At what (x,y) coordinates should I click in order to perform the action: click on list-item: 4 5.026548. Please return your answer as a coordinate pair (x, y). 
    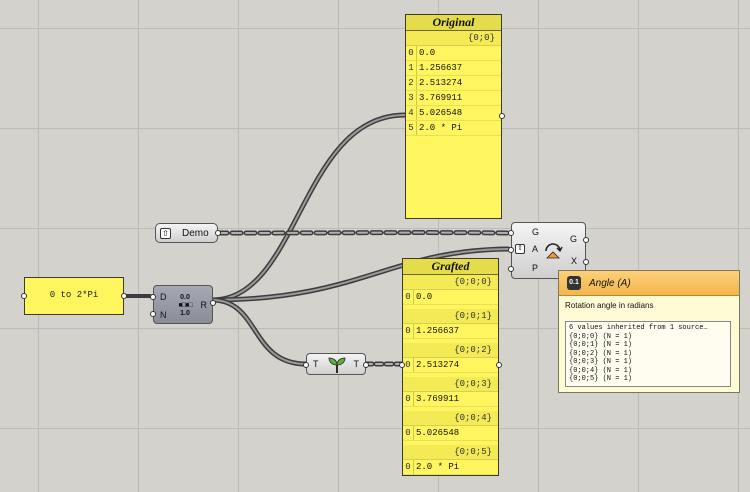
    Looking at the image, I should click on (453, 113).